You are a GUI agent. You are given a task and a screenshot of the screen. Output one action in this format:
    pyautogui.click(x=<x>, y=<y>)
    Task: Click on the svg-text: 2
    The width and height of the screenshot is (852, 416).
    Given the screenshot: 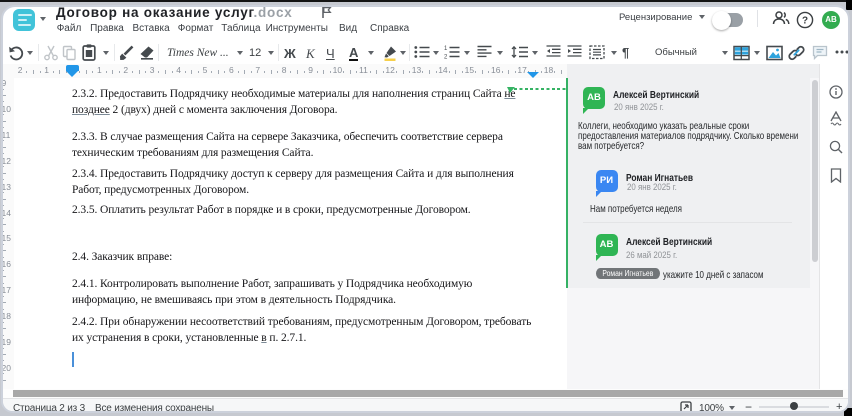 What is the action you would take?
    pyautogui.click(x=446, y=57)
    